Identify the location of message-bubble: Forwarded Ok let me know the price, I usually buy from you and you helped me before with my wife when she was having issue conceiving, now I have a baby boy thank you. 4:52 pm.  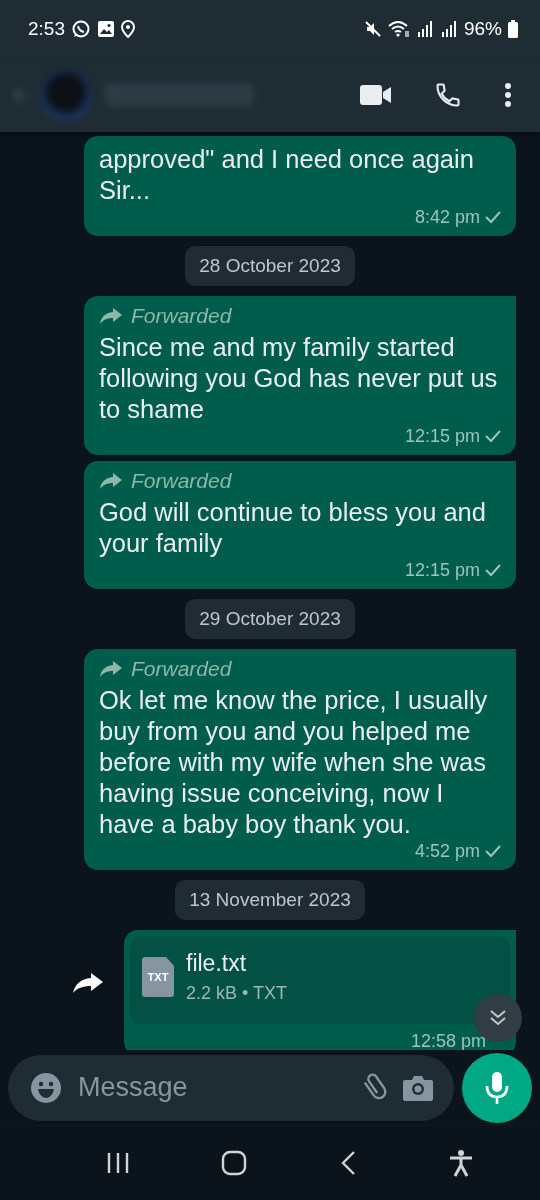
(300, 759).